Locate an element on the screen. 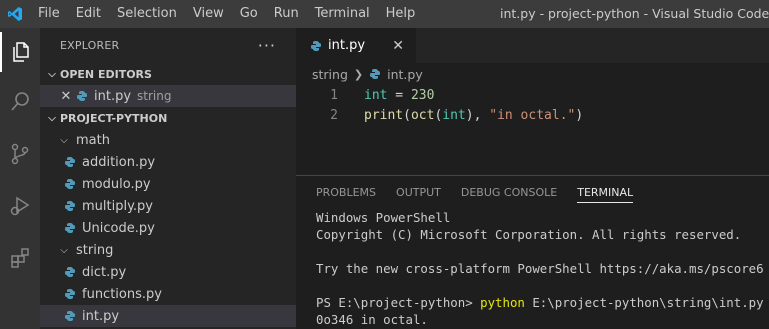 The height and width of the screenshot is (329, 769). panel-tabs: PROBLEMS OUTPUT DEBUG CONSOLE TERMINAL is located at coordinates (532, 192).